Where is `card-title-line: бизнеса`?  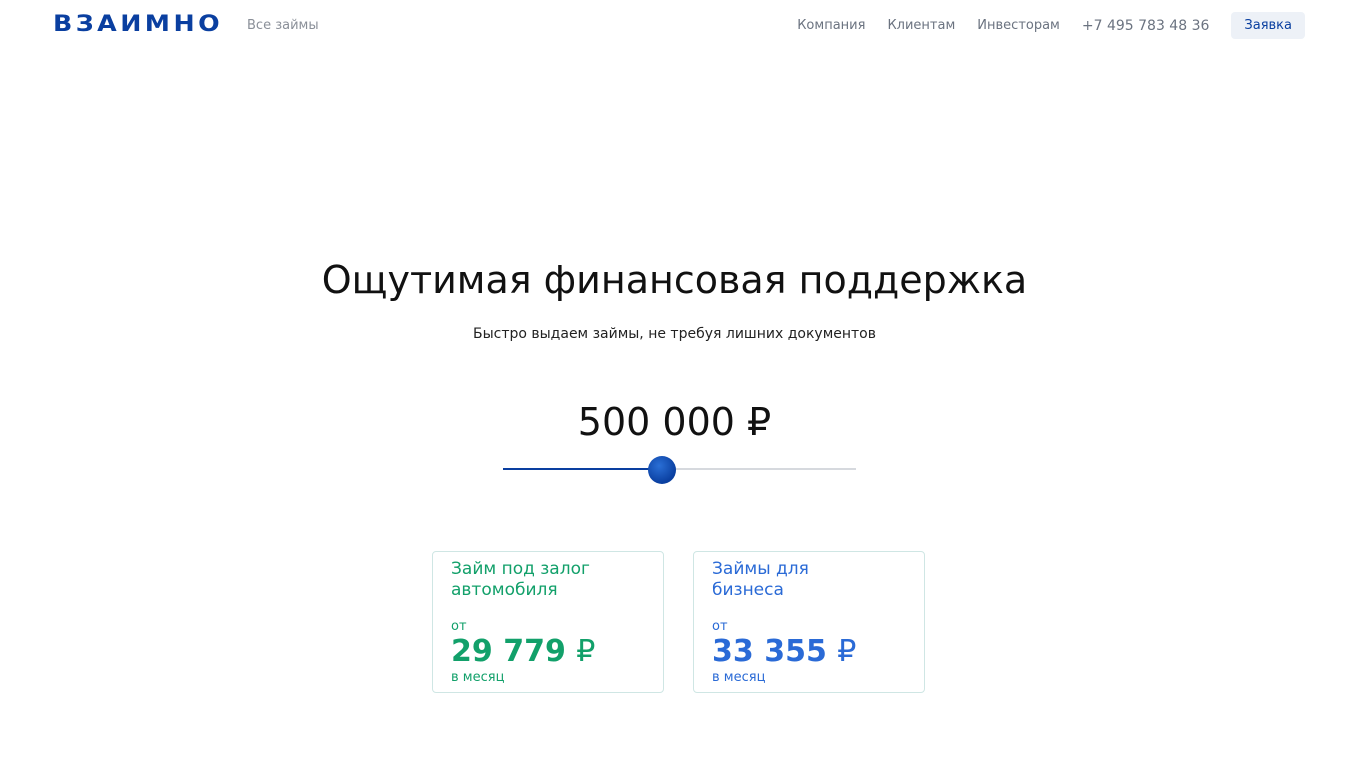
card-title-line: бизнеса is located at coordinates (748, 590).